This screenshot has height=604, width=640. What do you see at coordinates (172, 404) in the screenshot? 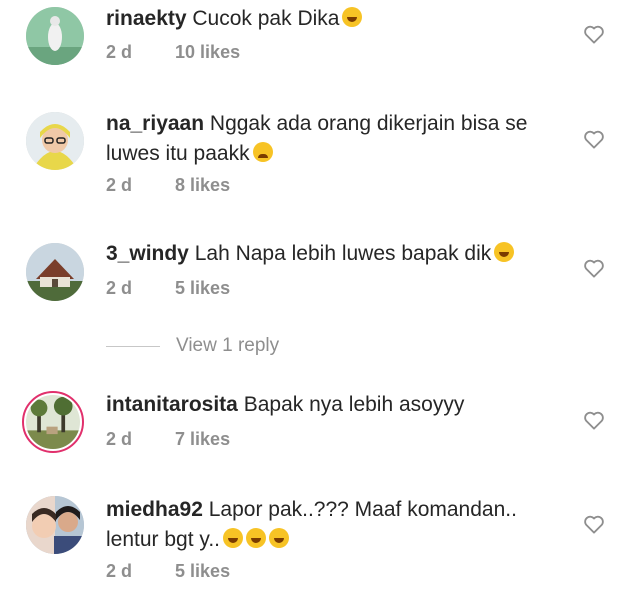
I see `comment-username: intanitarosita` at bounding box center [172, 404].